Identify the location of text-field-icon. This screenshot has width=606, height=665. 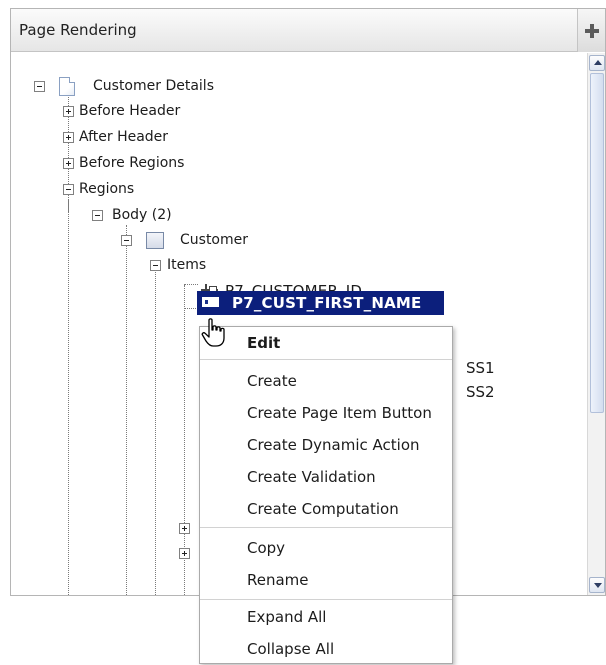
(210, 302).